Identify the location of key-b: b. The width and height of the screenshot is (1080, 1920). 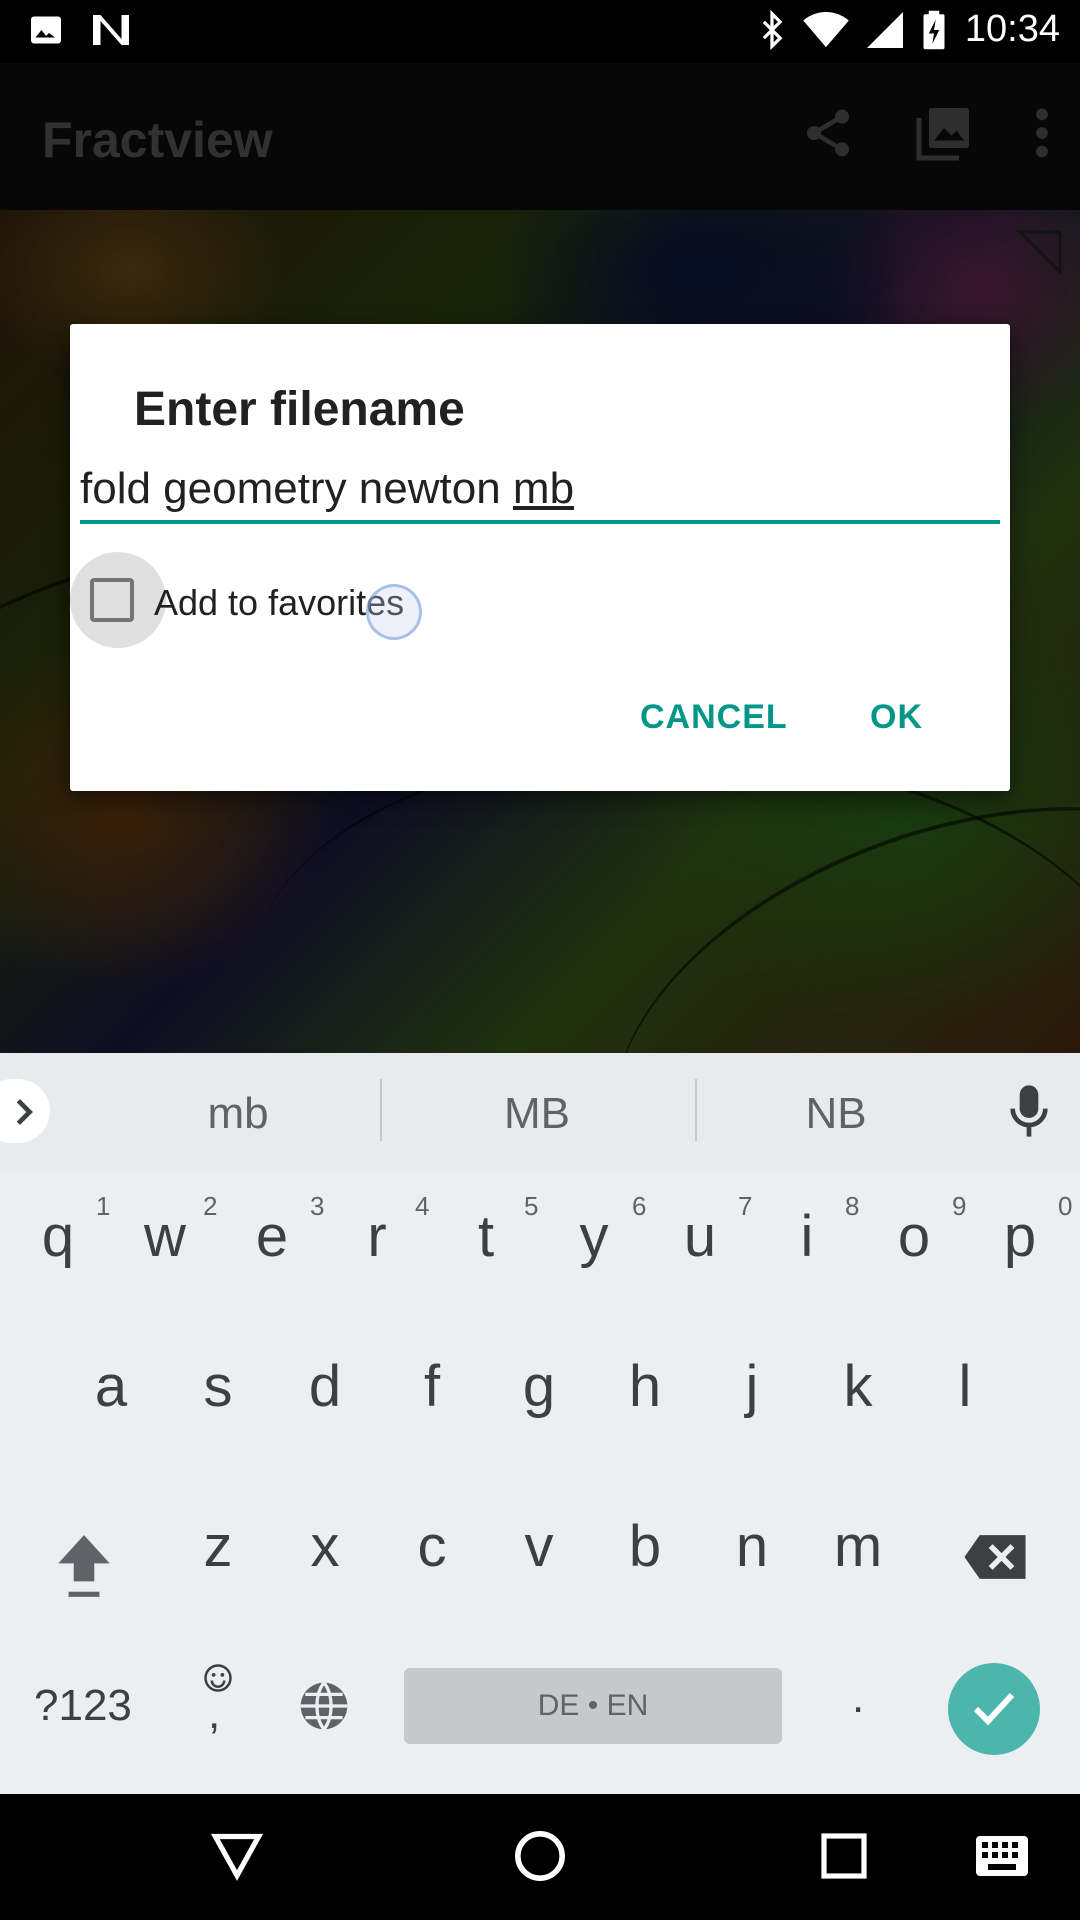
(645, 1546).